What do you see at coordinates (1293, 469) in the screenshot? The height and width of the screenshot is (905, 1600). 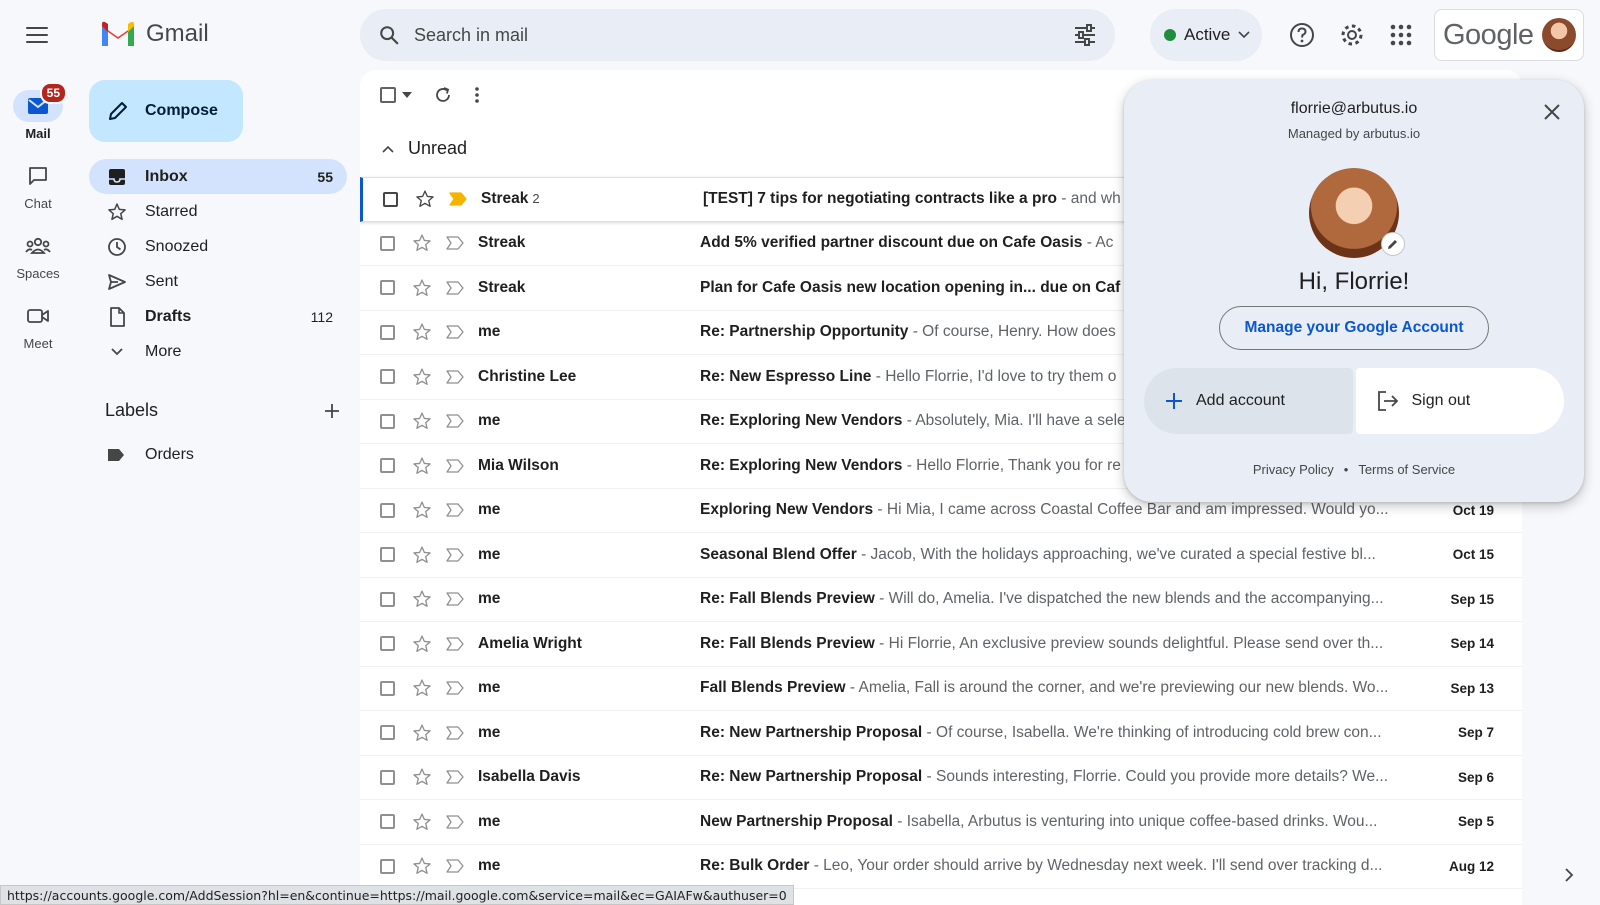 I see `privacy-policy-link: Privacy Policy` at bounding box center [1293, 469].